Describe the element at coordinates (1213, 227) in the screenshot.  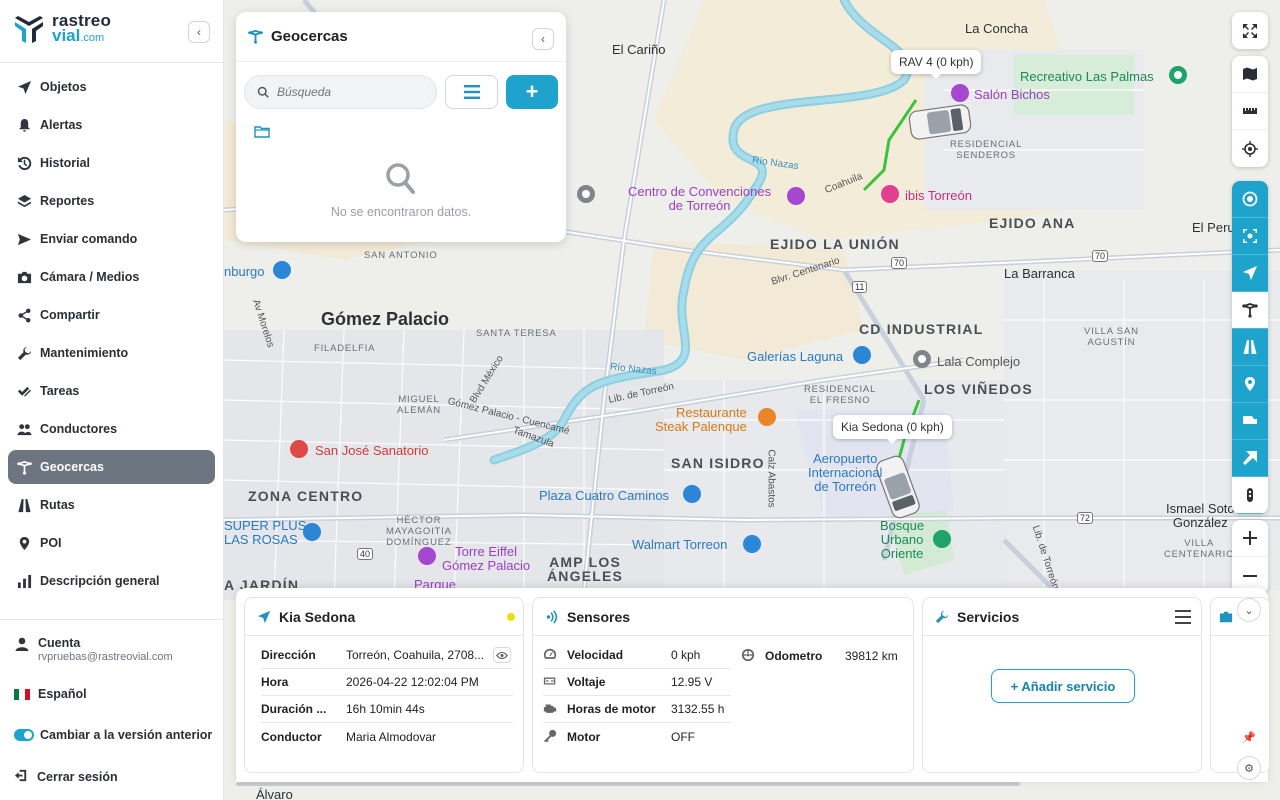
I see `map-label: El Peru` at that location.